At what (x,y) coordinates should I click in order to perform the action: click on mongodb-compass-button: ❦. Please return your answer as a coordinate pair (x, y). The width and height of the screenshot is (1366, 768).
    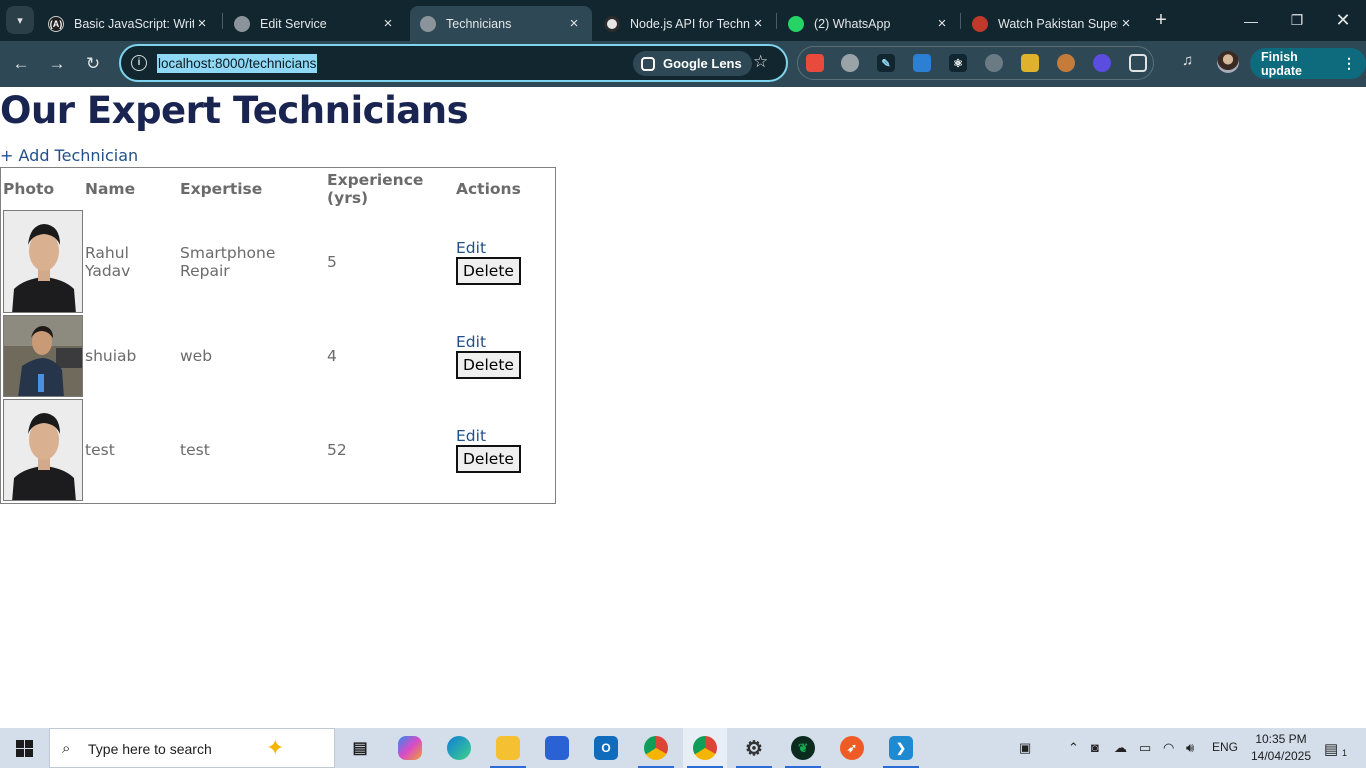
    Looking at the image, I should click on (803, 748).